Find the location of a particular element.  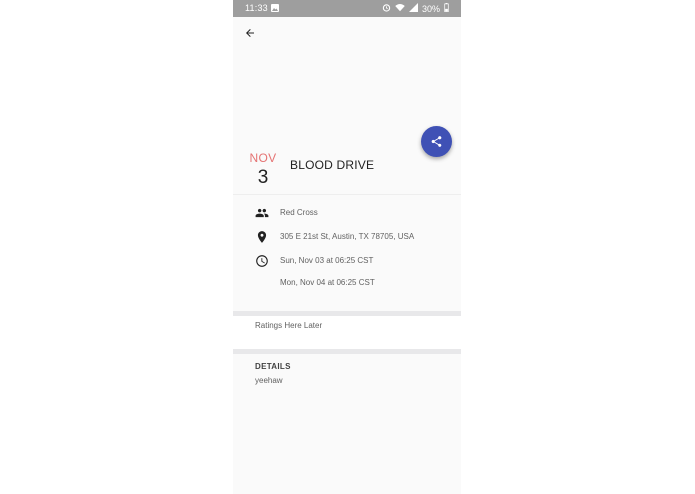

event-month: NOV is located at coordinates (263, 158).